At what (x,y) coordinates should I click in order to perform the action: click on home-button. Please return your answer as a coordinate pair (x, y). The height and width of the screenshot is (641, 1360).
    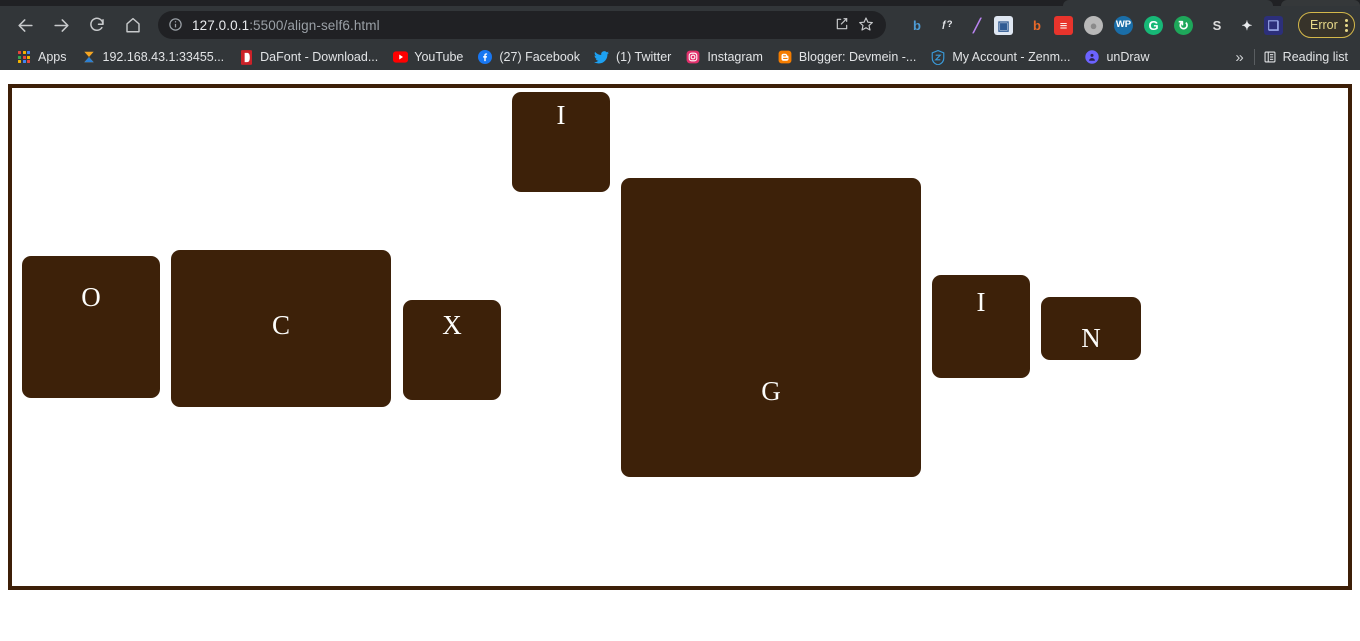
    Looking at the image, I should click on (133, 25).